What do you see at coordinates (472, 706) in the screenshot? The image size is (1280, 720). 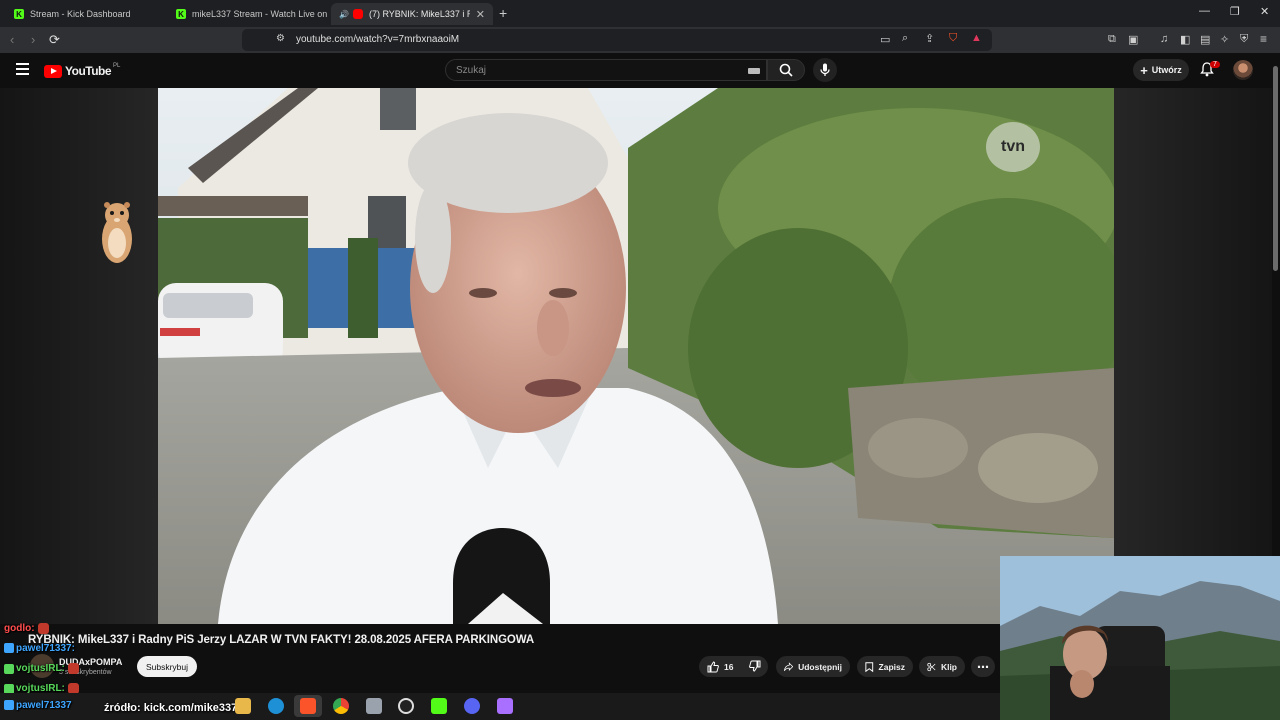 I see `discord-icon` at bounding box center [472, 706].